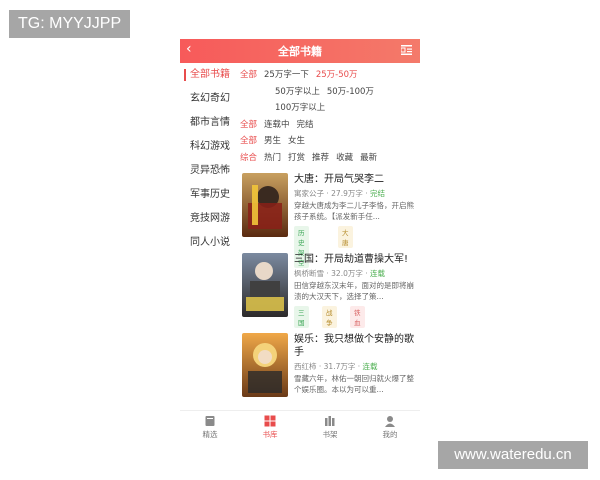 The image size is (600, 480). Describe the element at coordinates (406, 50) in the screenshot. I see `category-list-icon` at that location.